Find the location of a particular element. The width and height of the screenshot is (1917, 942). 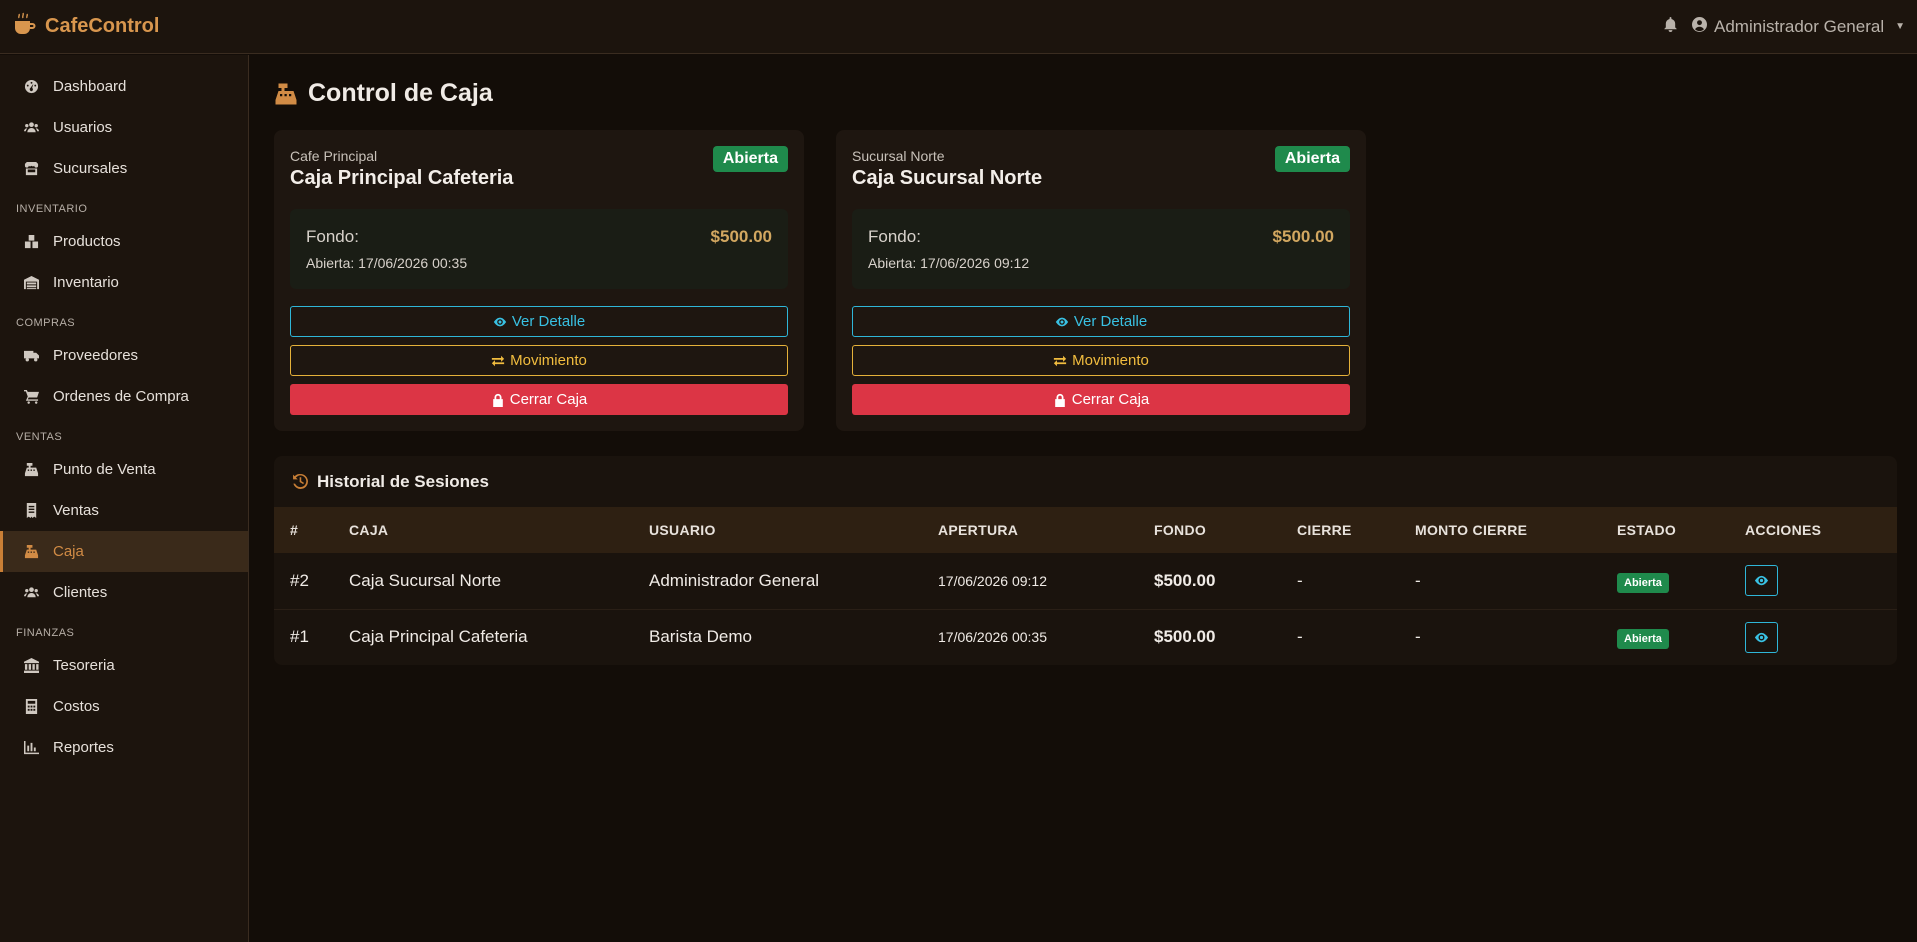

opened-at: Abierta: 17/06/2026 00:35 is located at coordinates (387, 263).